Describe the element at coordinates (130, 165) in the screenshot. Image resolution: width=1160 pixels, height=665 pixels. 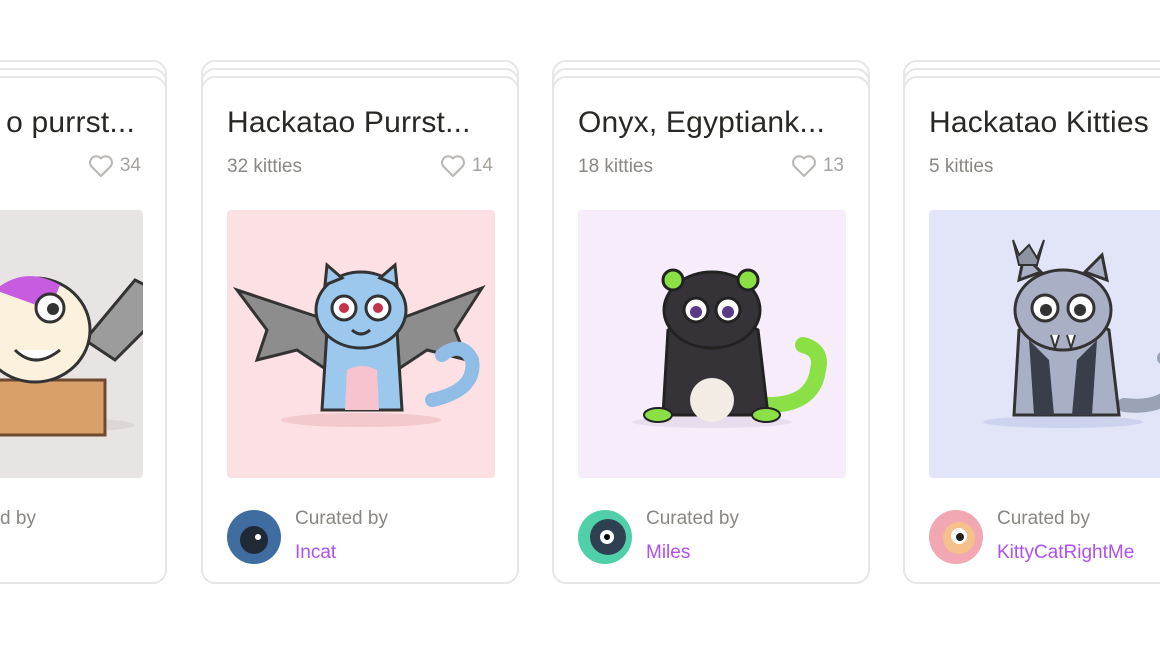
I see `like-count: 34` at that location.